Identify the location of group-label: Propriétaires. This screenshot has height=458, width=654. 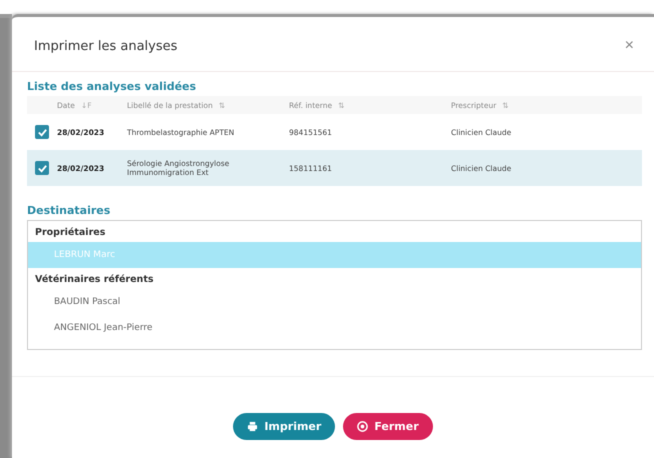
(70, 233).